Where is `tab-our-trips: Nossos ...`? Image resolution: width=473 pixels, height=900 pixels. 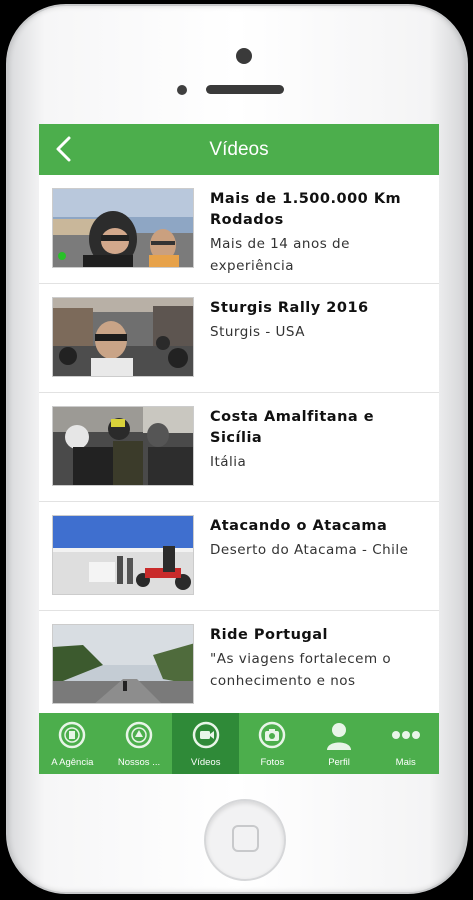
tab-our-trips: Nossos ... is located at coordinates (139, 743).